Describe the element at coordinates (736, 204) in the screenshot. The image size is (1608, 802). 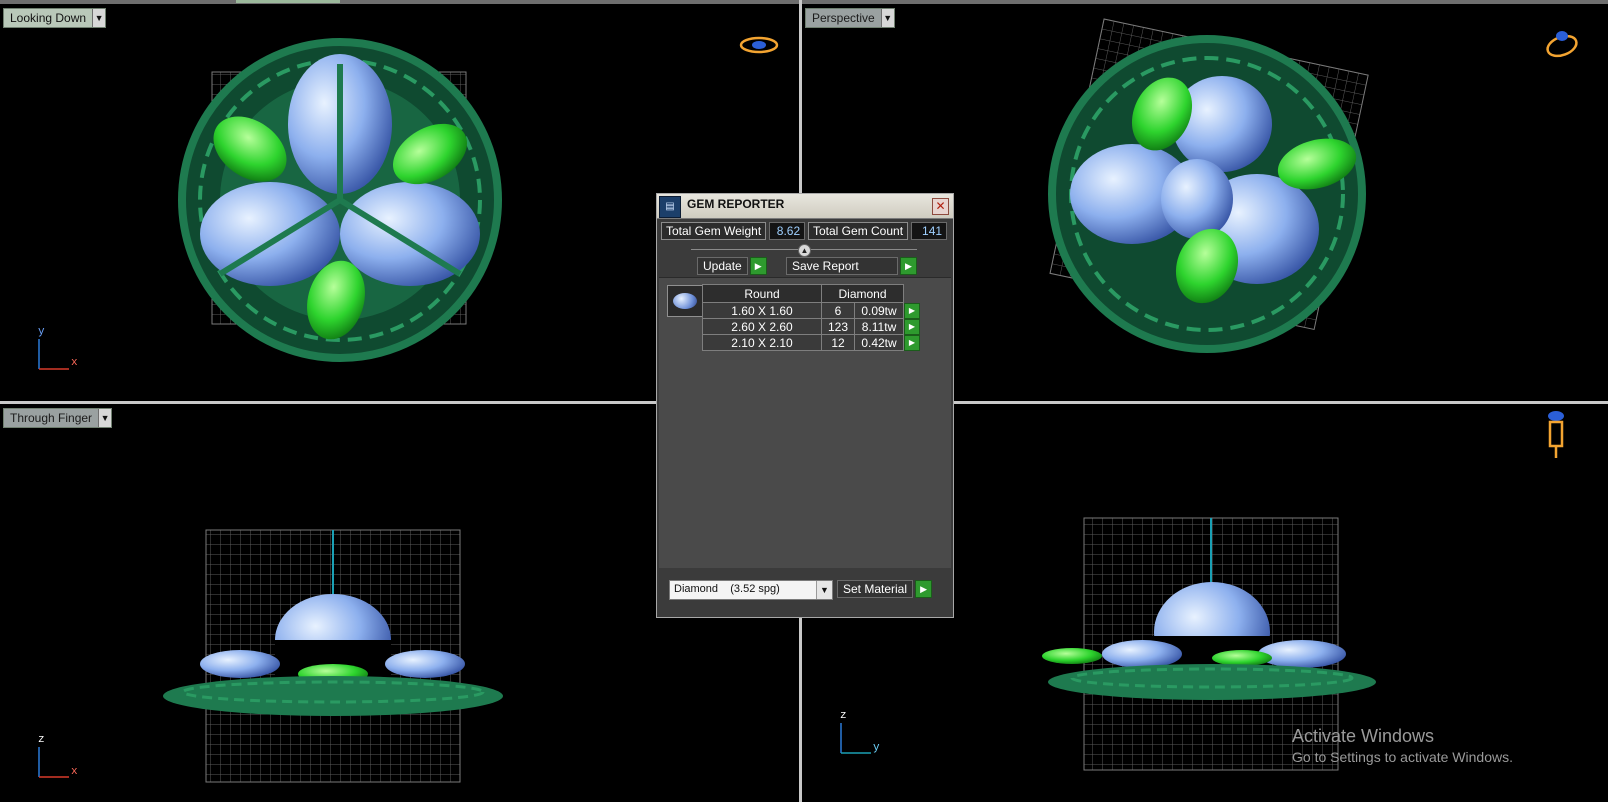
I see `dialog-title: GEM REPORTER` at that location.